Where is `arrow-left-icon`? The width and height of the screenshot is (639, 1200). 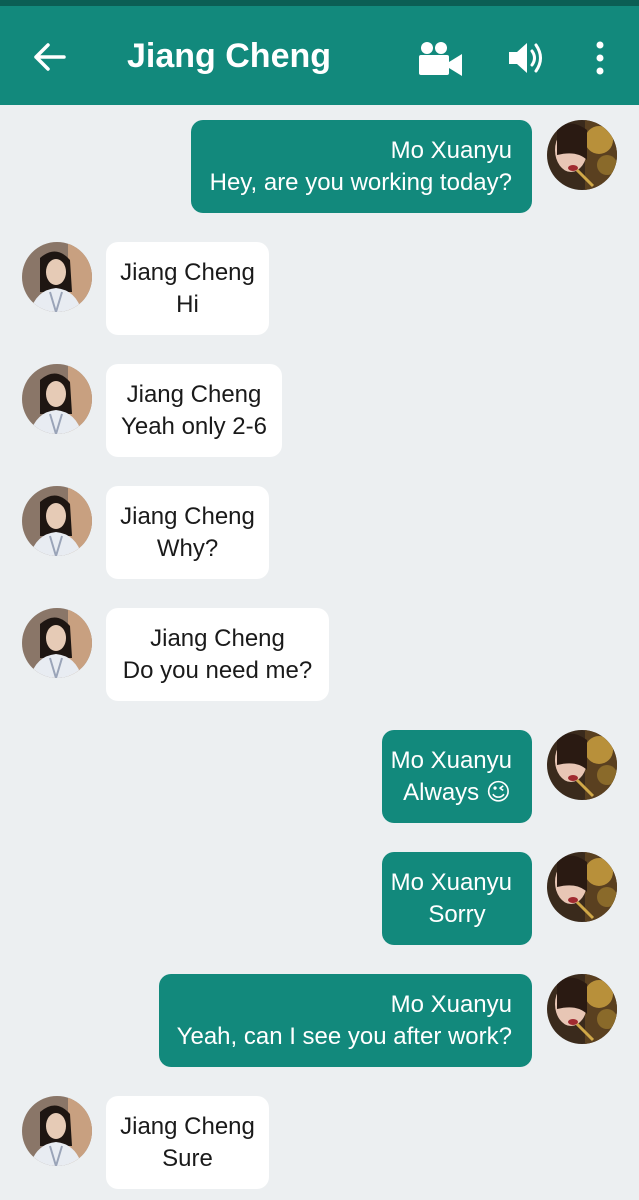
arrow-left-icon is located at coordinates (50, 57).